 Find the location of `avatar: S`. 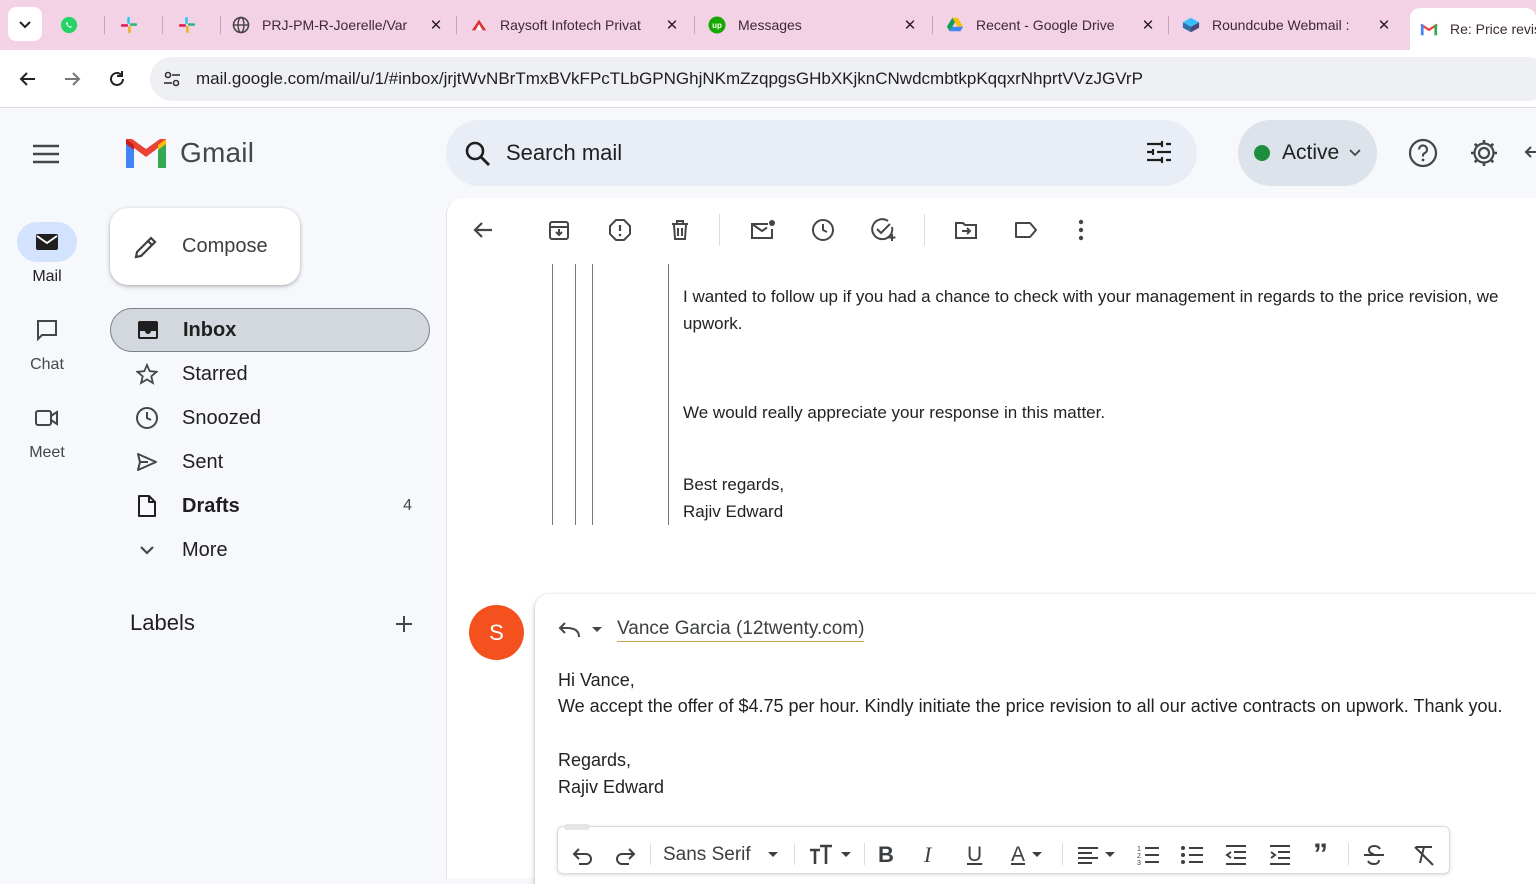

avatar: S is located at coordinates (496, 632).